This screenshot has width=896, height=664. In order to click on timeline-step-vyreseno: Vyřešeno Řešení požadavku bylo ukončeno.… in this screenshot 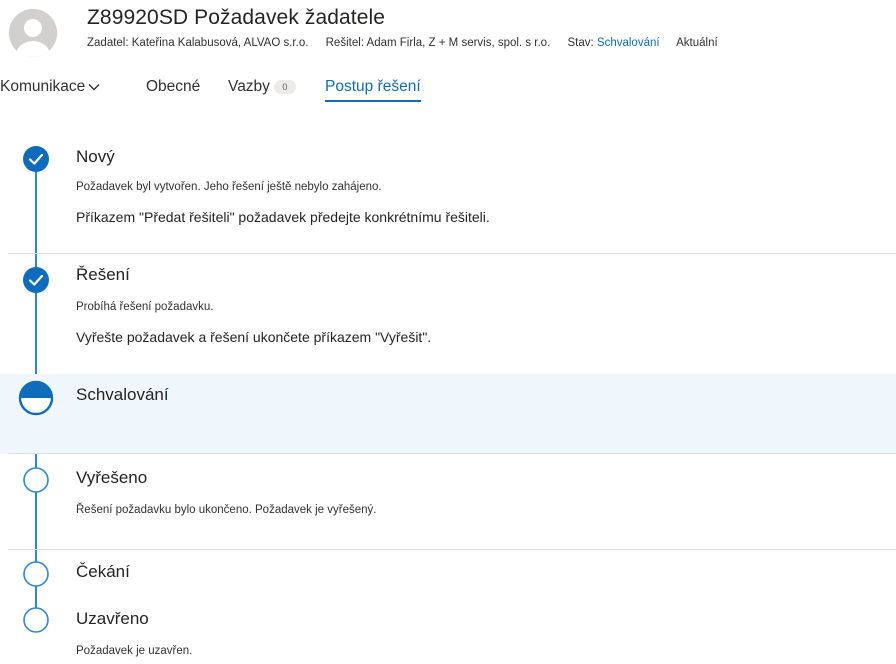, I will do `click(448, 502)`.